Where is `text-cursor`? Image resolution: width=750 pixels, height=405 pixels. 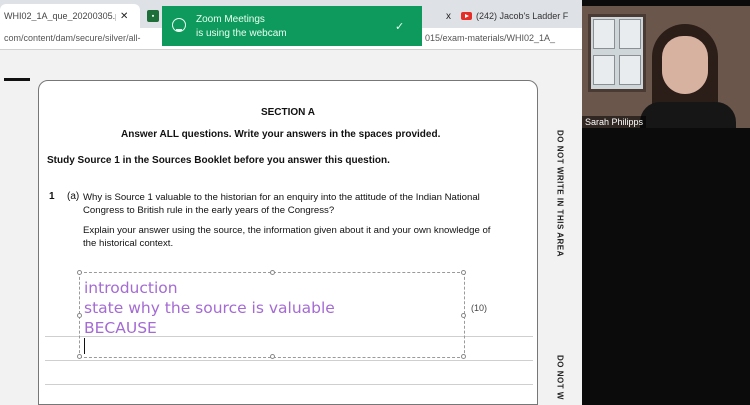 text-cursor is located at coordinates (84, 346).